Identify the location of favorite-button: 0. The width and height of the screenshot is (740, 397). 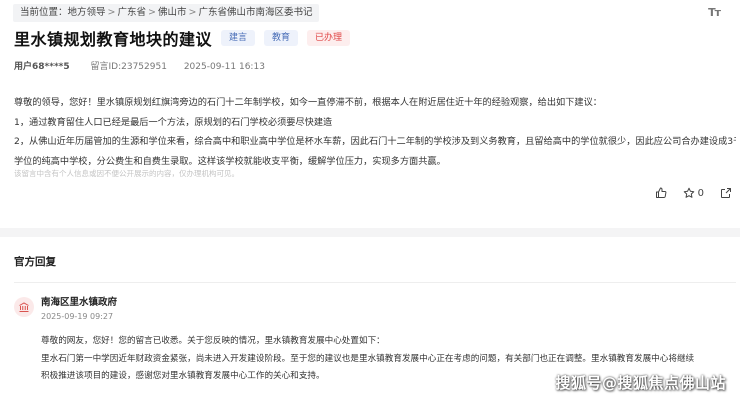
(693, 193).